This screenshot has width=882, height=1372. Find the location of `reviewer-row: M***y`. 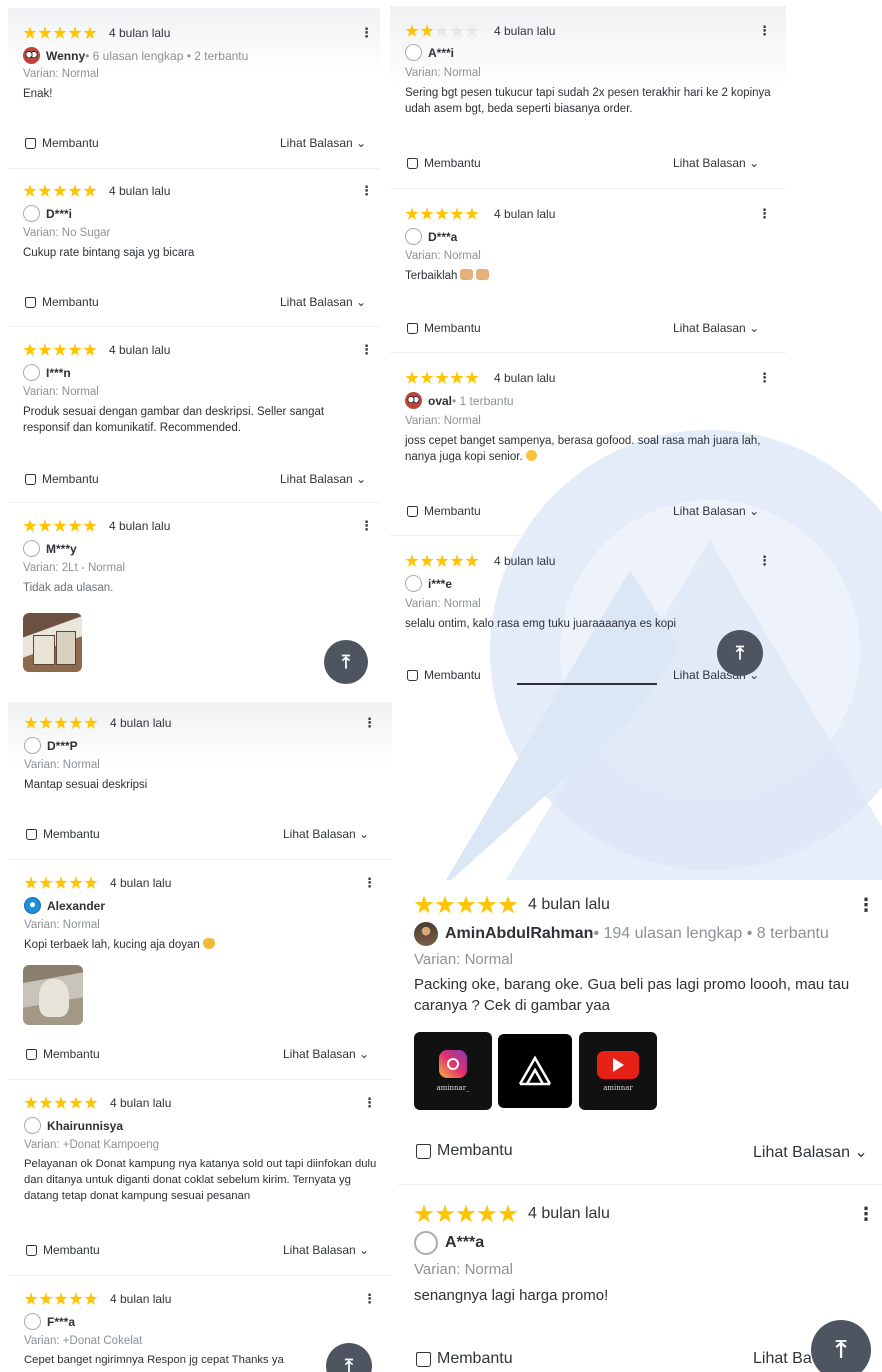

reviewer-row: M***y is located at coordinates (50, 548).